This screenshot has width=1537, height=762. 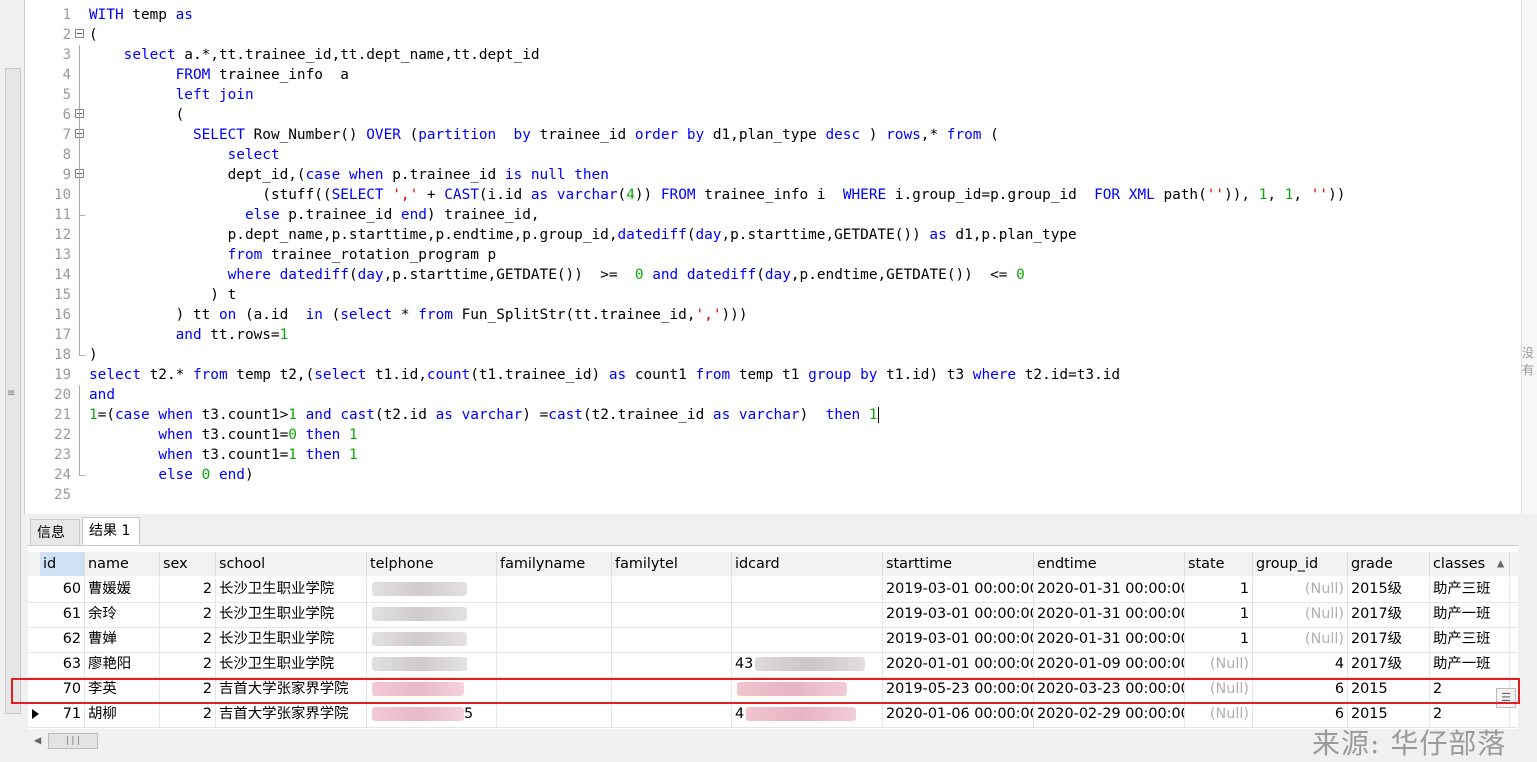 What do you see at coordinates (62, 639) in the screenshot?
I see `cell-id: 62` at bounding box center [62, 639].